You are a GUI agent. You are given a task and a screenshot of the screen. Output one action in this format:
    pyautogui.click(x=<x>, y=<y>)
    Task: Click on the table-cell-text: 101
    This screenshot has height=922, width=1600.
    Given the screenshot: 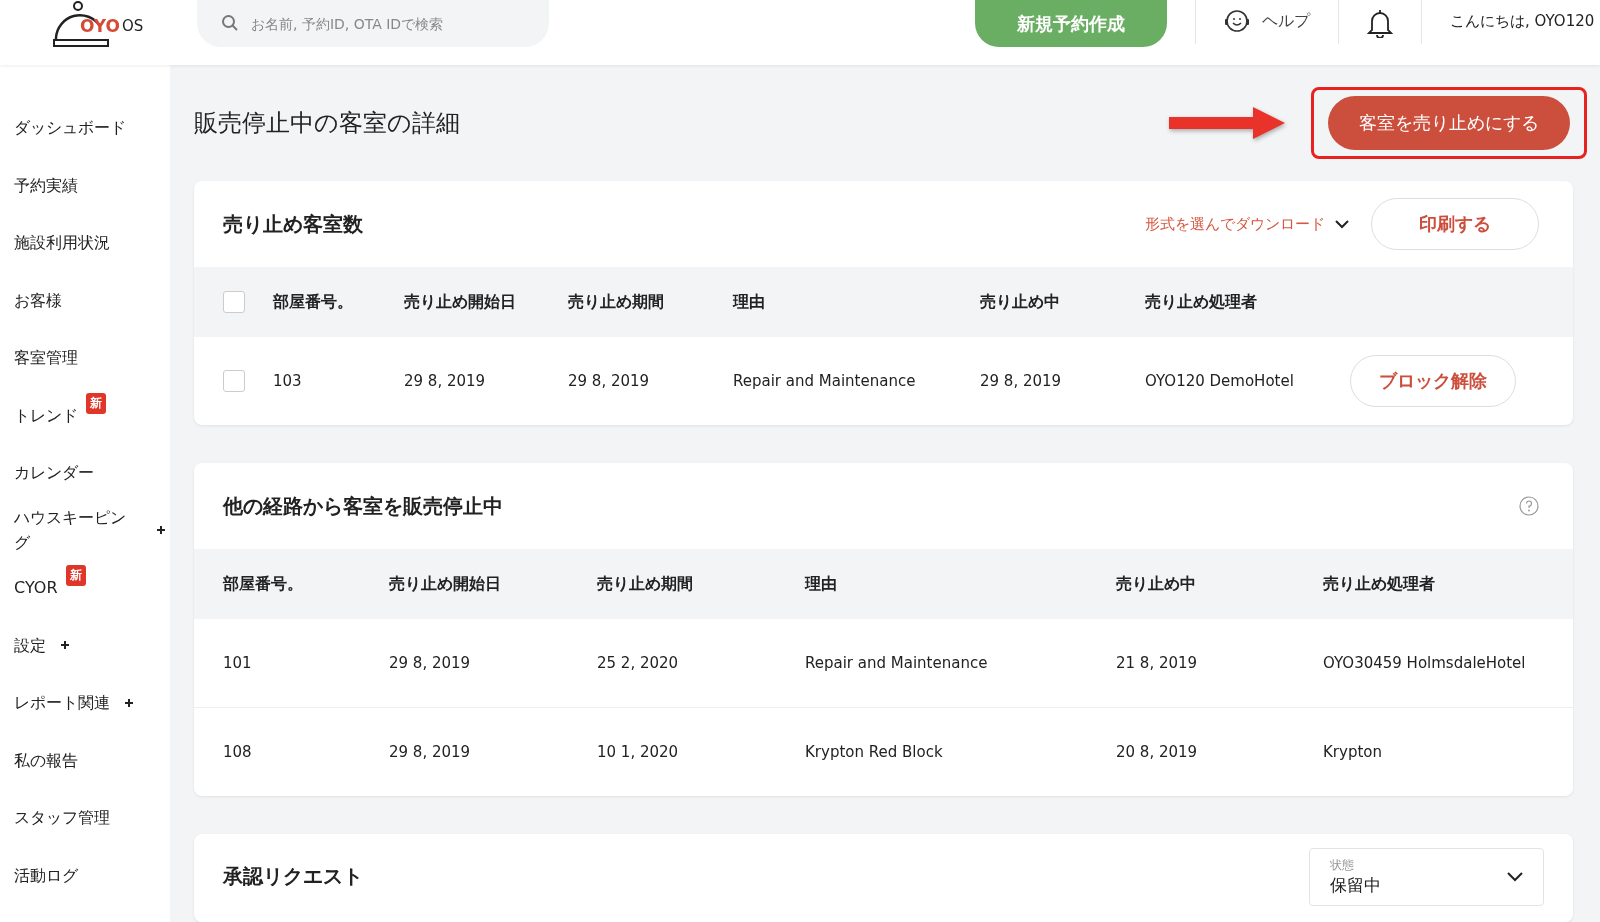 What is the action you would take?
    pyautogui.click(x=238, y=663)
    